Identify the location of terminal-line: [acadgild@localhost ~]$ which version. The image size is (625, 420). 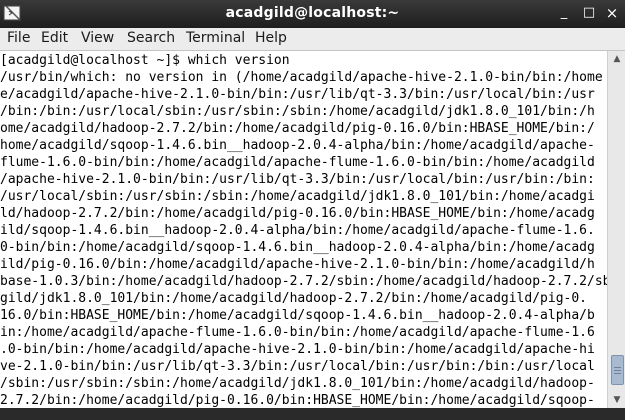
(145, 60).